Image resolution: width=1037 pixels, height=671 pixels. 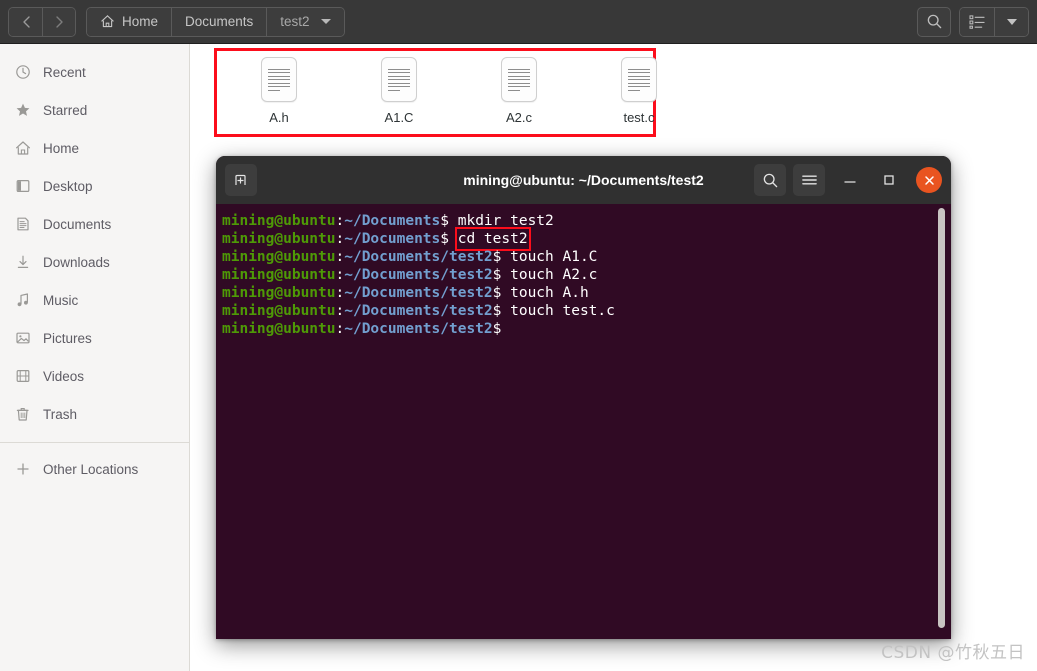 I want to click on file-item: test.c, so click(x=639, y=89).